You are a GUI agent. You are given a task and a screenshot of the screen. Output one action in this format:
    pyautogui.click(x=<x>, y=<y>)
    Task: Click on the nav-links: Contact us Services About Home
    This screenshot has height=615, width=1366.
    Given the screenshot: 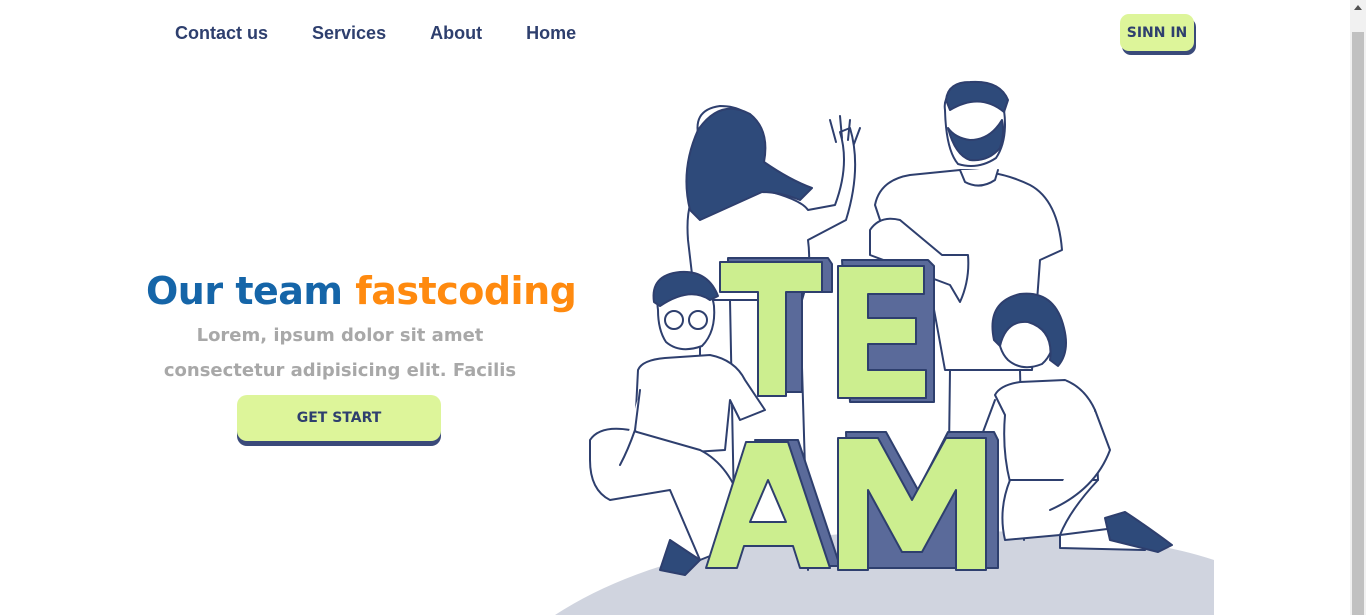 What is the action you would take?
    pyautogui.click(x=397, y=33)
    